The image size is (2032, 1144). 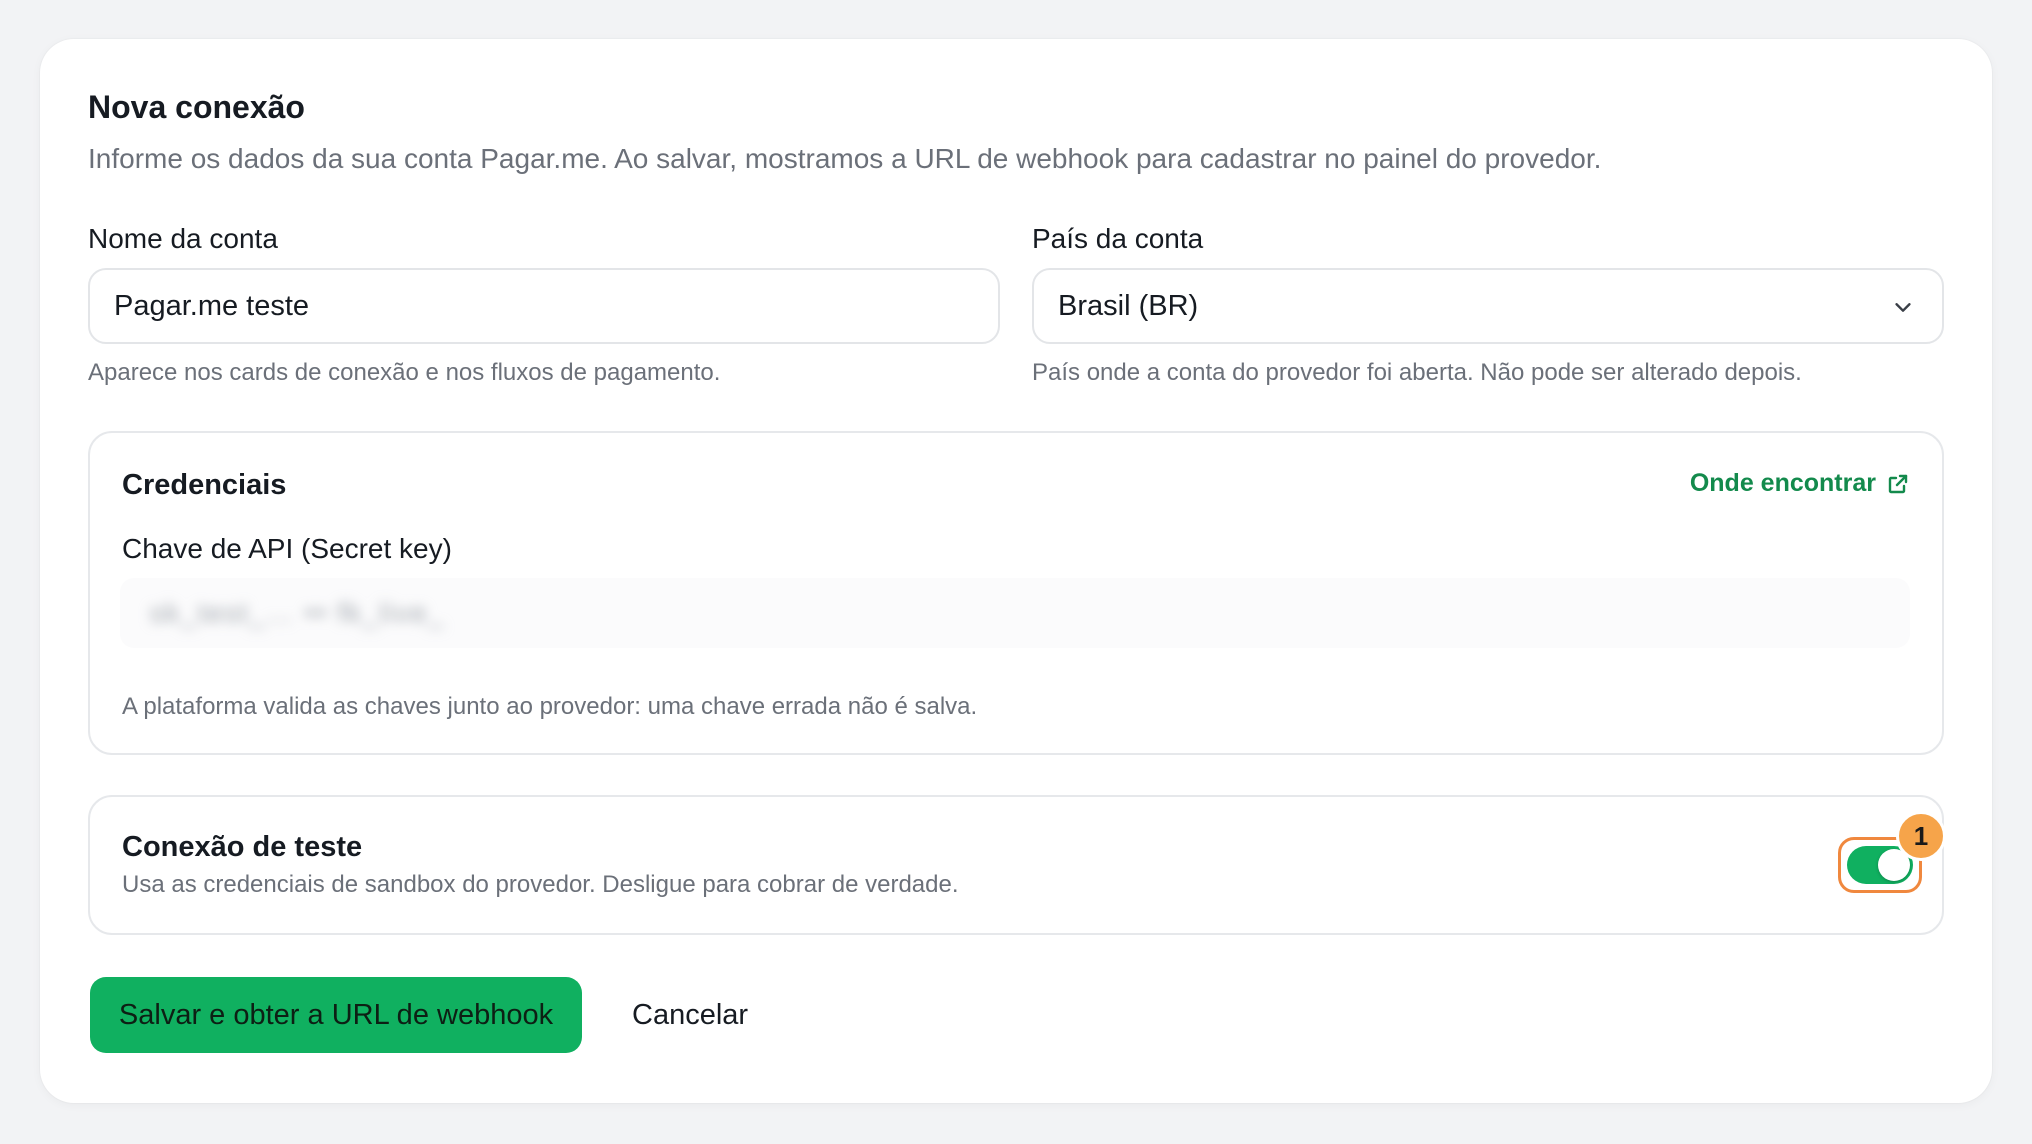 I want to click on chevron-down-icon, so click(x=1903, y=307).